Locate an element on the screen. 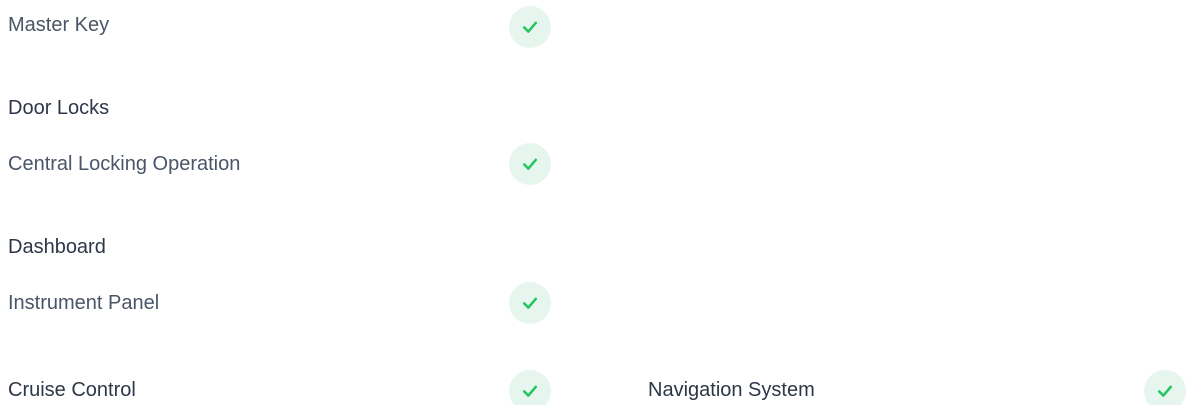 Image resolution: width=1199 pixels, height=405 pixels. item-label-master-key: Master Key is located at coordinates (59, 25).